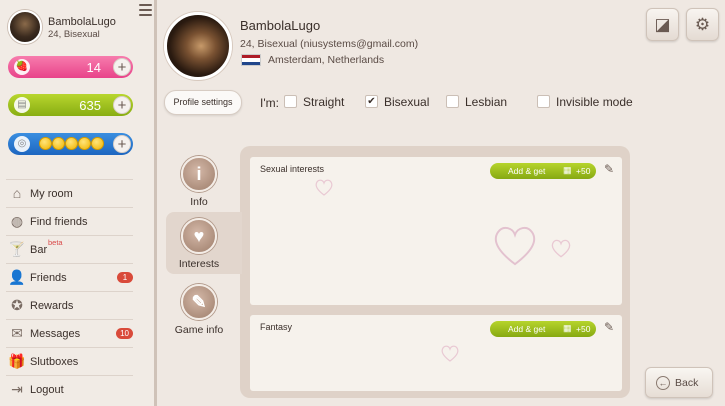 This screenshot has width=725, height=406. Describe the element at coordinates (198, 46) in the screenshot. I see `profile-avatar` at that location.